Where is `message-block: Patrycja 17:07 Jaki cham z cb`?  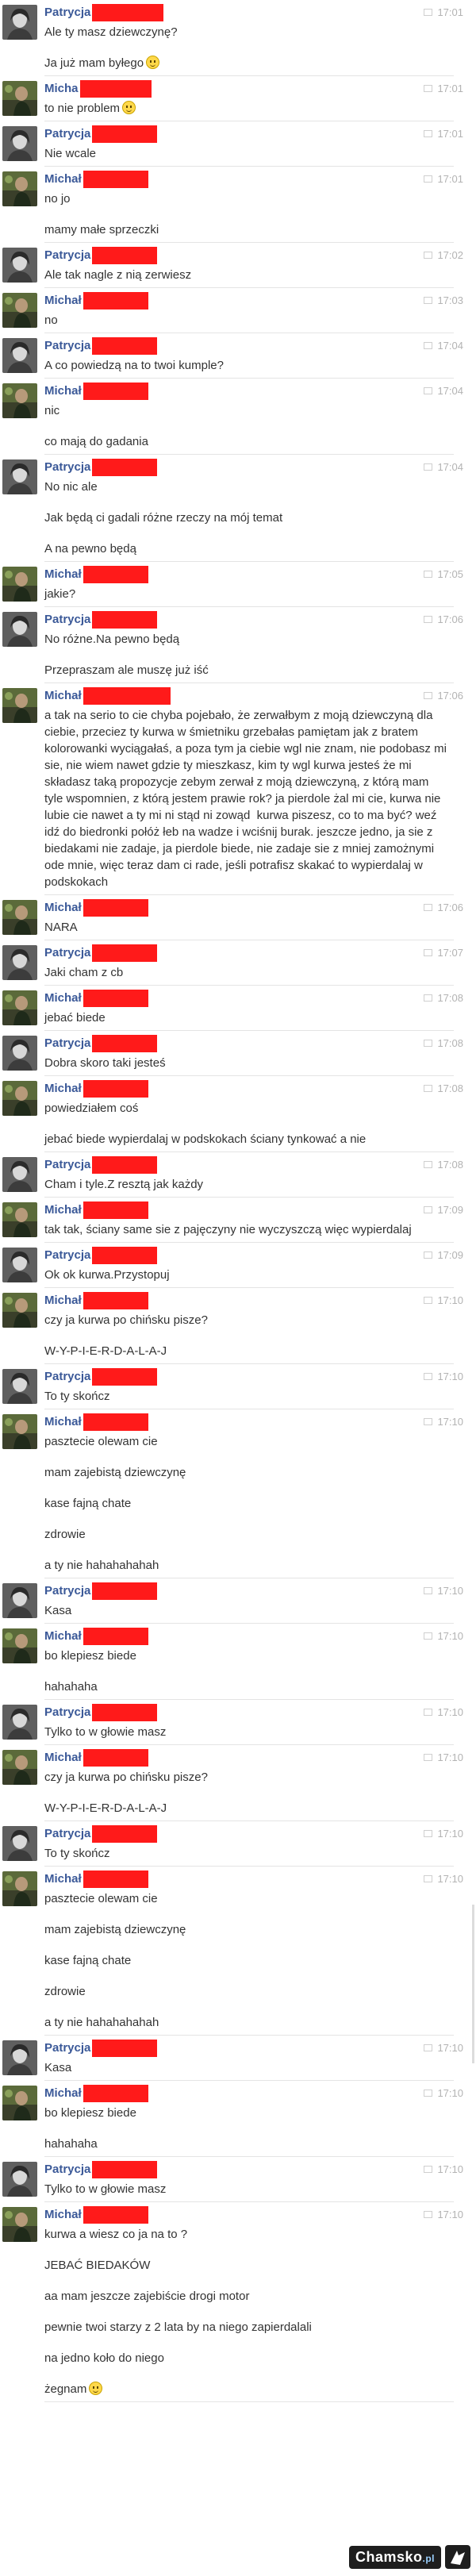
message-block: Patrycja 17:07 Jaki cham z cb is located at coordinates (238, 963).